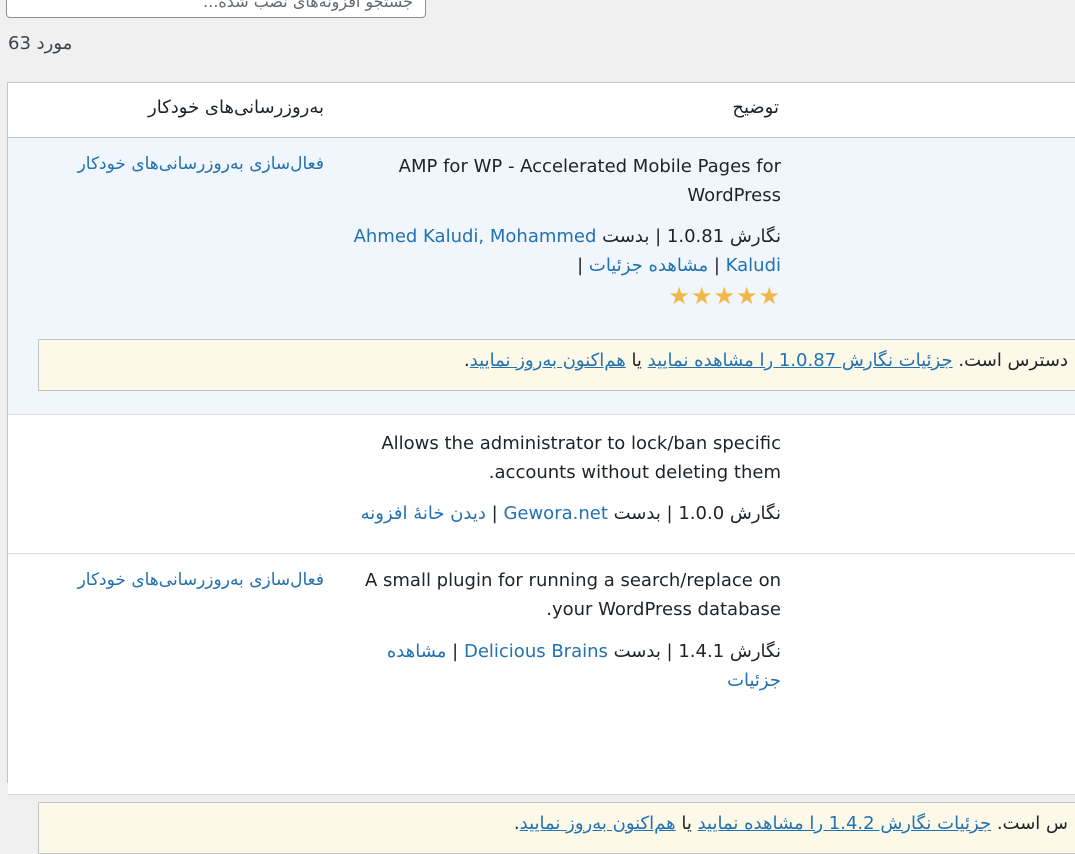 The image size is (1075, 854). What do you see at coordinates (40, 43) in the screenshot?
I see `items-count: 63 مورد` at bounding box center [40, 43].